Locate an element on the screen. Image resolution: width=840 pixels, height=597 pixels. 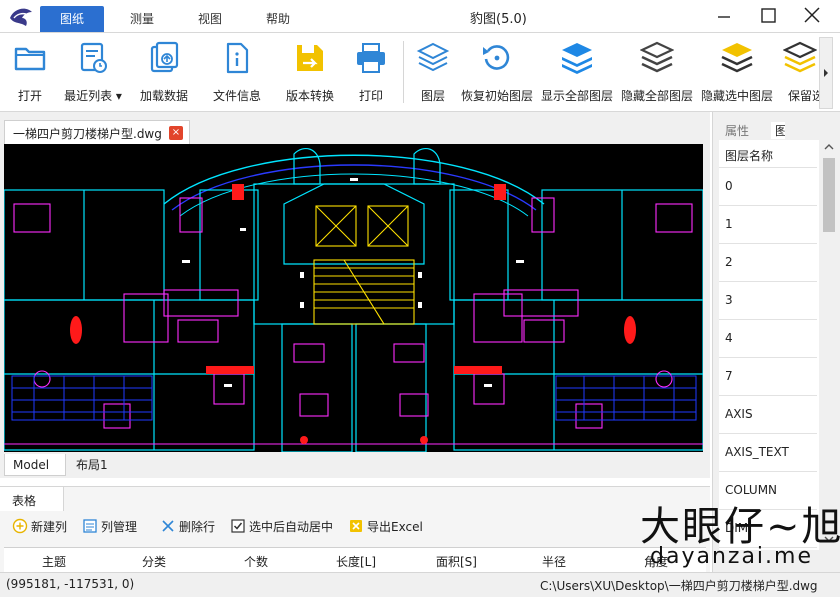
layer-name: 3 is located at coordinates (729, 300).